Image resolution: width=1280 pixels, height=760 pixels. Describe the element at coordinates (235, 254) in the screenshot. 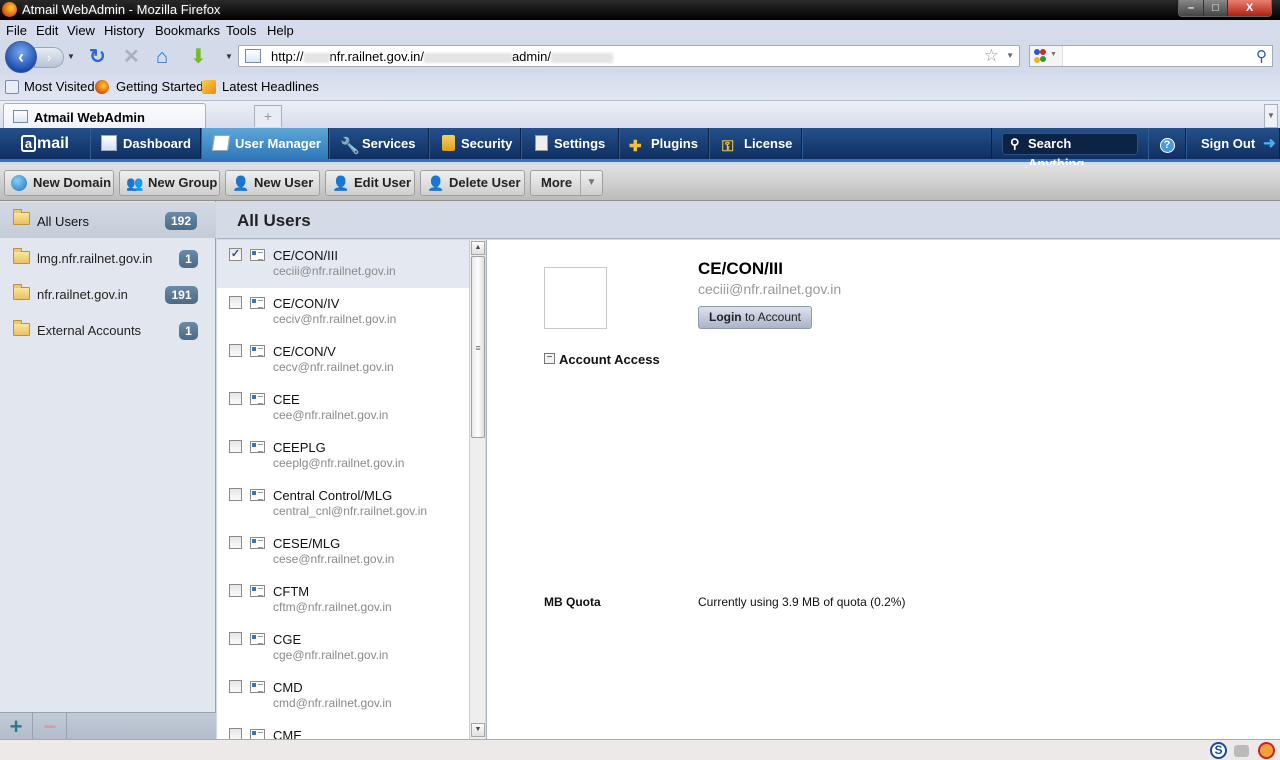

I see `user-checkbox: ✓` at that location.